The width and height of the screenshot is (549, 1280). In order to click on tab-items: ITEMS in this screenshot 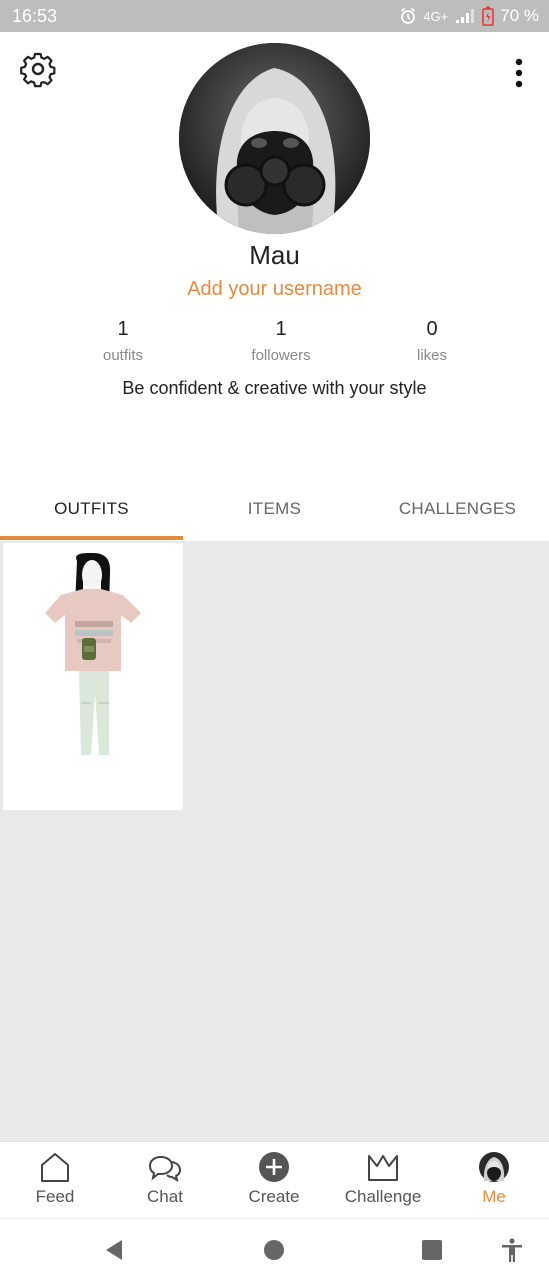, I will do `click(274, 513)`.